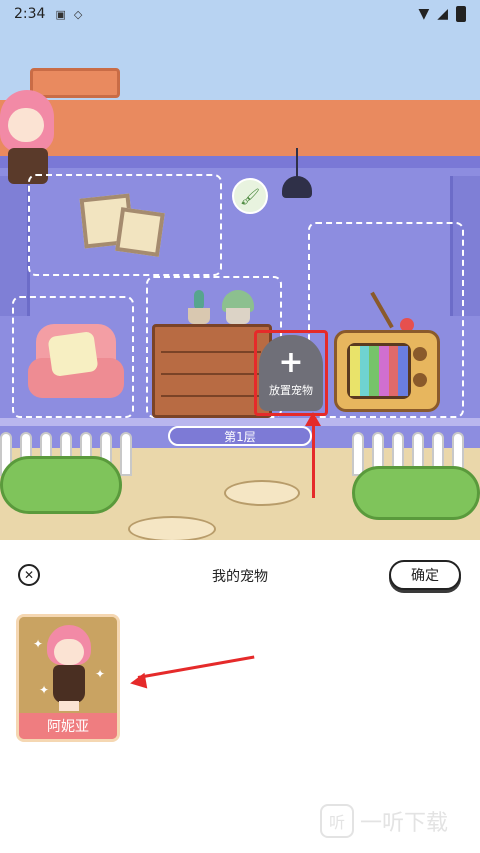  Describe the element at coordinates (240, 436) in the screenshot. I see `floor-indicator: 第1层` at that location.